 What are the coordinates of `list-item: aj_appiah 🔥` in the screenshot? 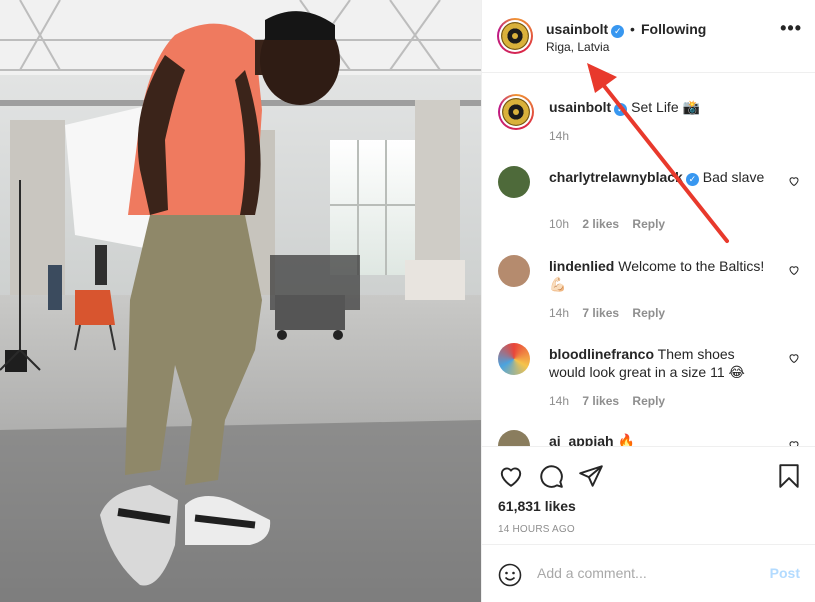 It's located at (653, 438).